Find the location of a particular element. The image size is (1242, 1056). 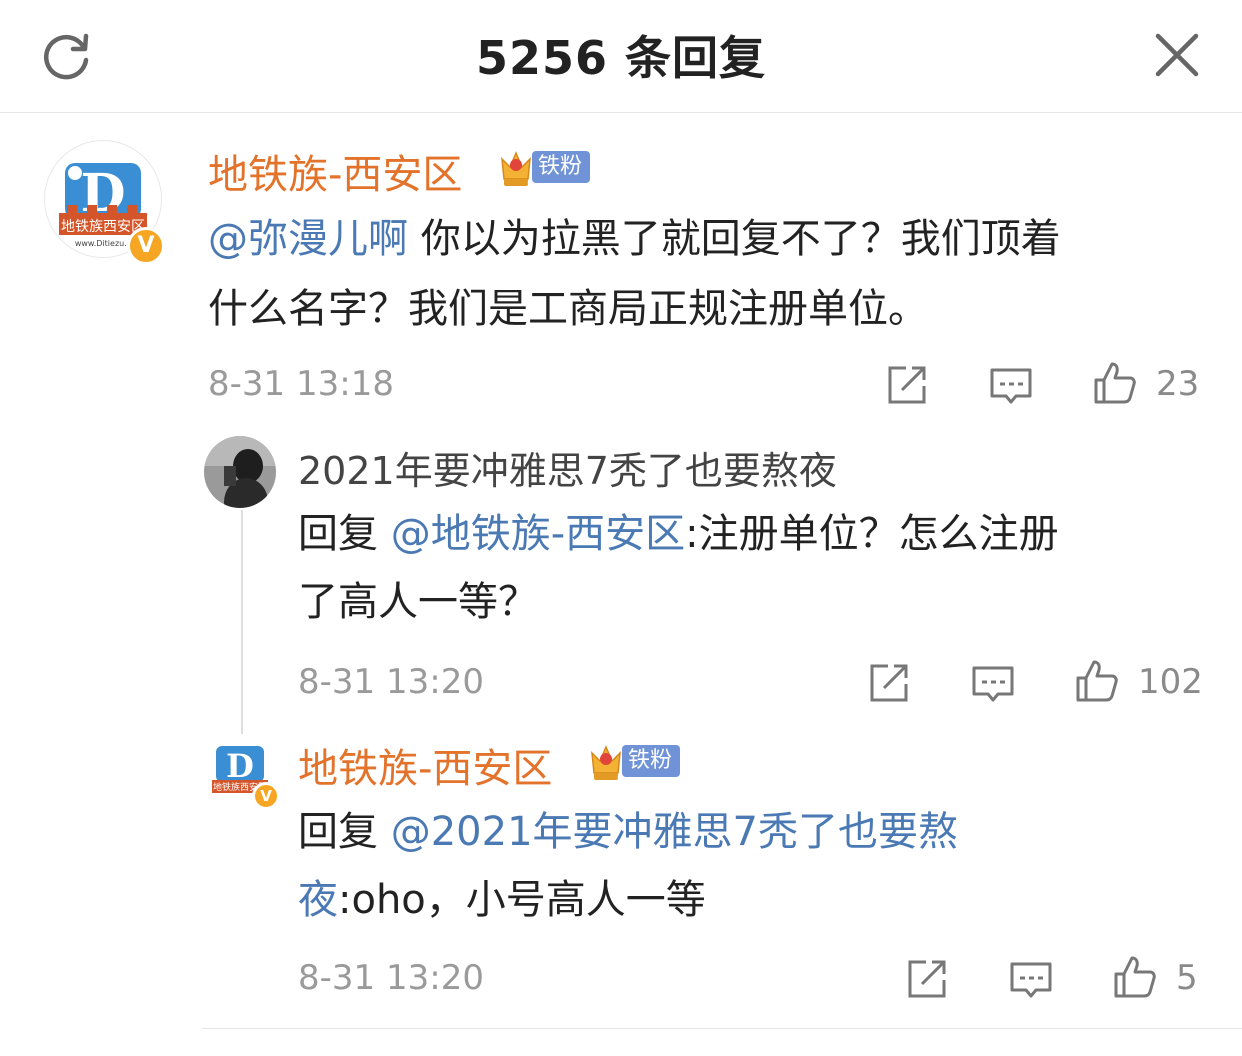

avatar: D 地铁族西安区 V is located at coordinates (242, 772).